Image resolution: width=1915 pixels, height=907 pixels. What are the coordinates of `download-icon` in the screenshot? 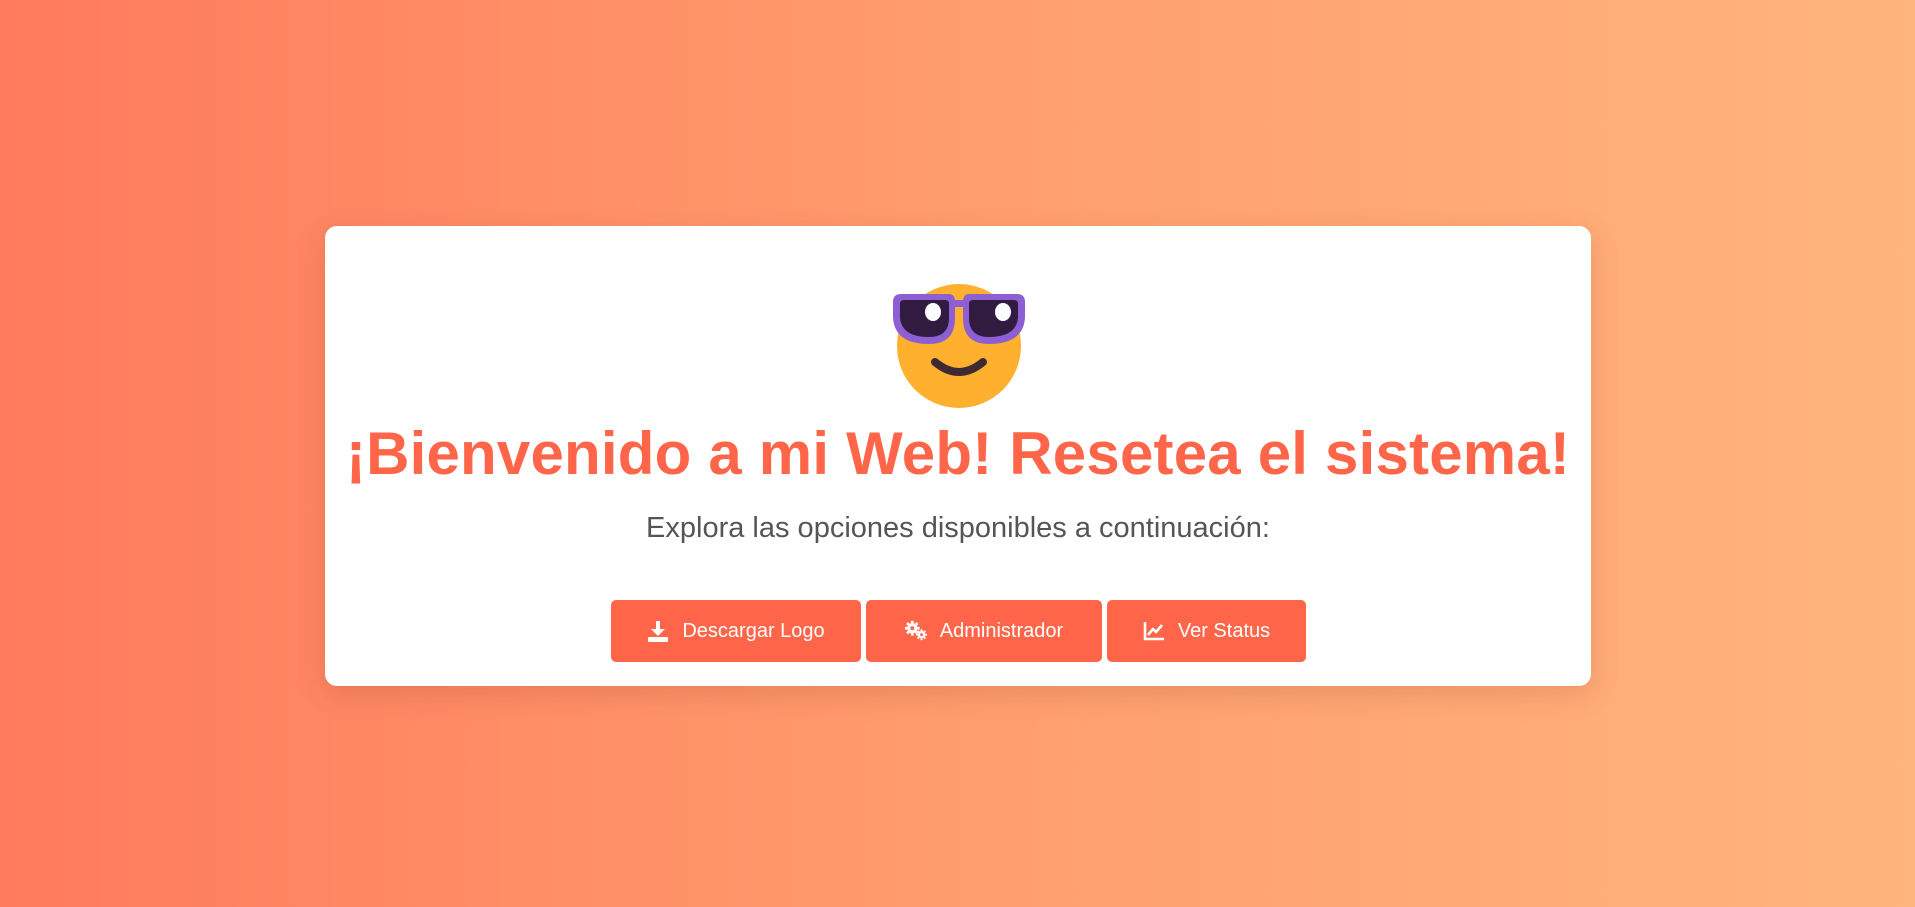 It's located at (658, 631).